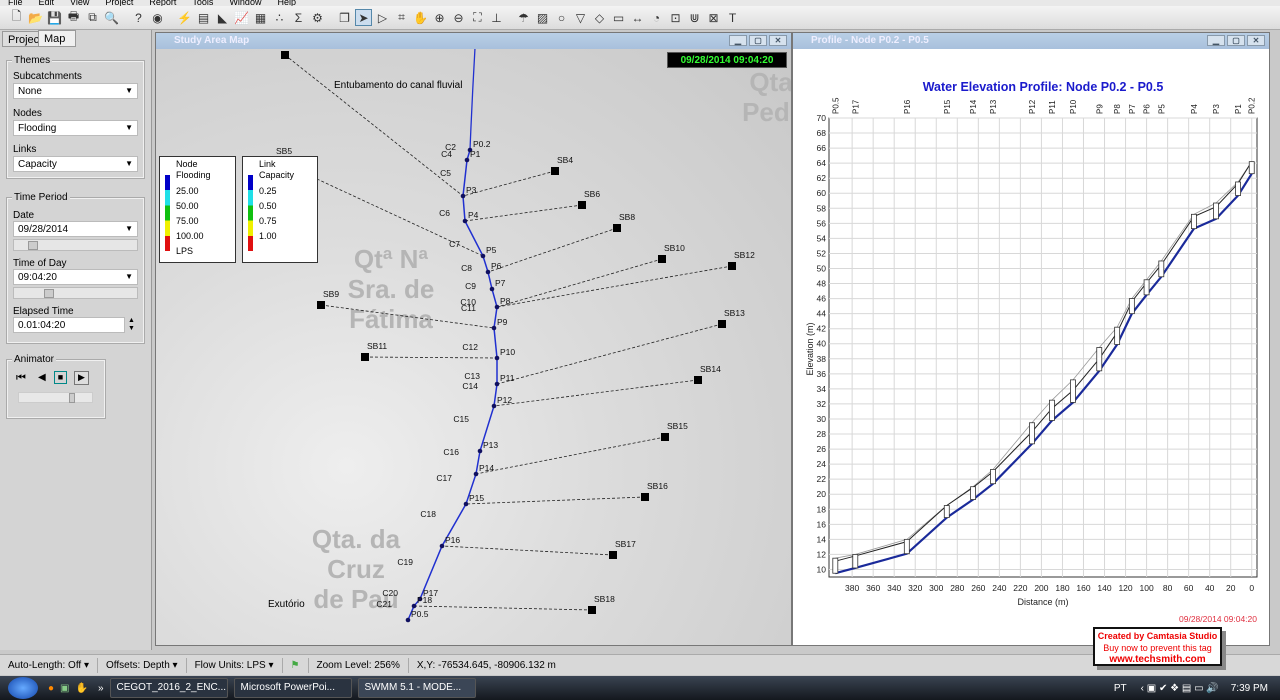 Image resolution: width=1280 pixels, height=700 pixels. I want to click on copy-icon: ⧉, so click(92, 17).